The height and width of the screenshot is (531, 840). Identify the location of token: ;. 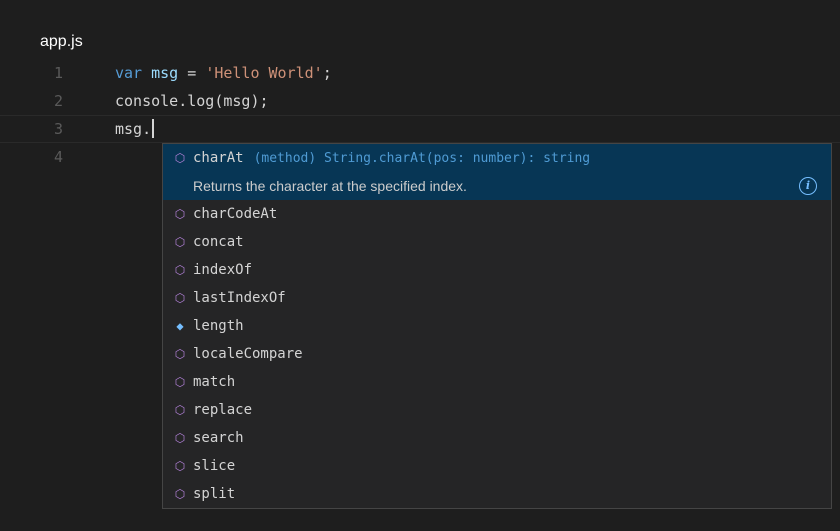
(327, 73).